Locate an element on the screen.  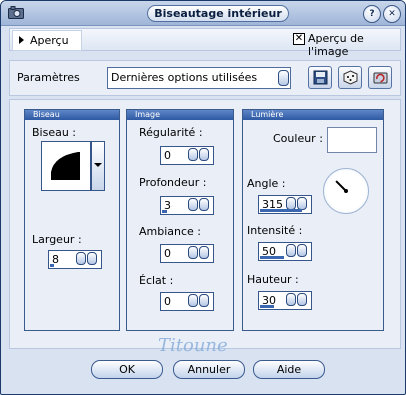
color-label: Couleur : is located at coordinates (298, 138).